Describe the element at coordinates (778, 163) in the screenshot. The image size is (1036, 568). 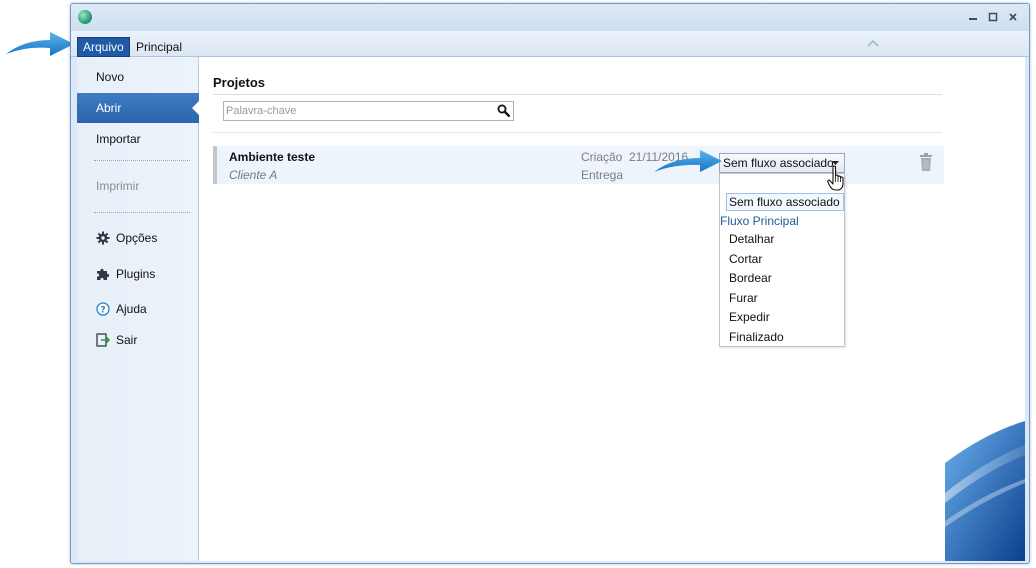
I see `flow-select-value: Sem fluxo associado` at that location.